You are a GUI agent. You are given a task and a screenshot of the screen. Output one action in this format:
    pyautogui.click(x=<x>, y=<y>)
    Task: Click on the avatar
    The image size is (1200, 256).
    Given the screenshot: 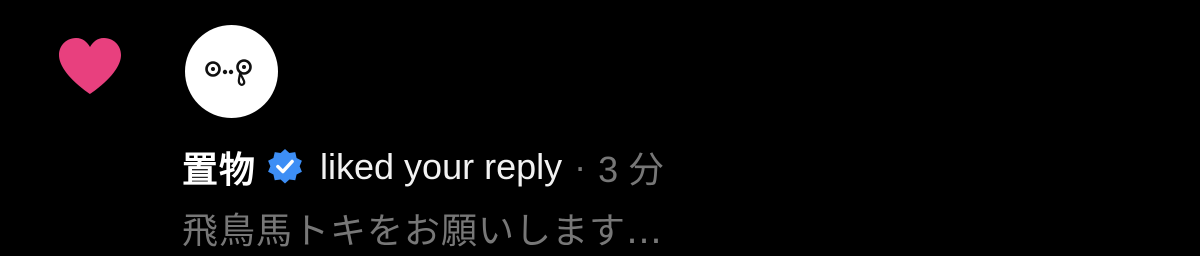 What is the action you would take?
    pyautogui.click(x=231, y=71)
    